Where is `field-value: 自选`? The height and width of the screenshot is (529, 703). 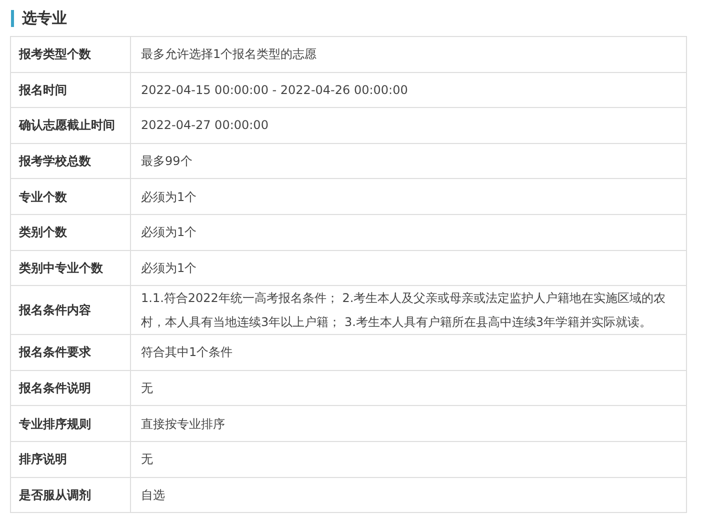
field-value: 自选 is located at coordinates (153, 495).